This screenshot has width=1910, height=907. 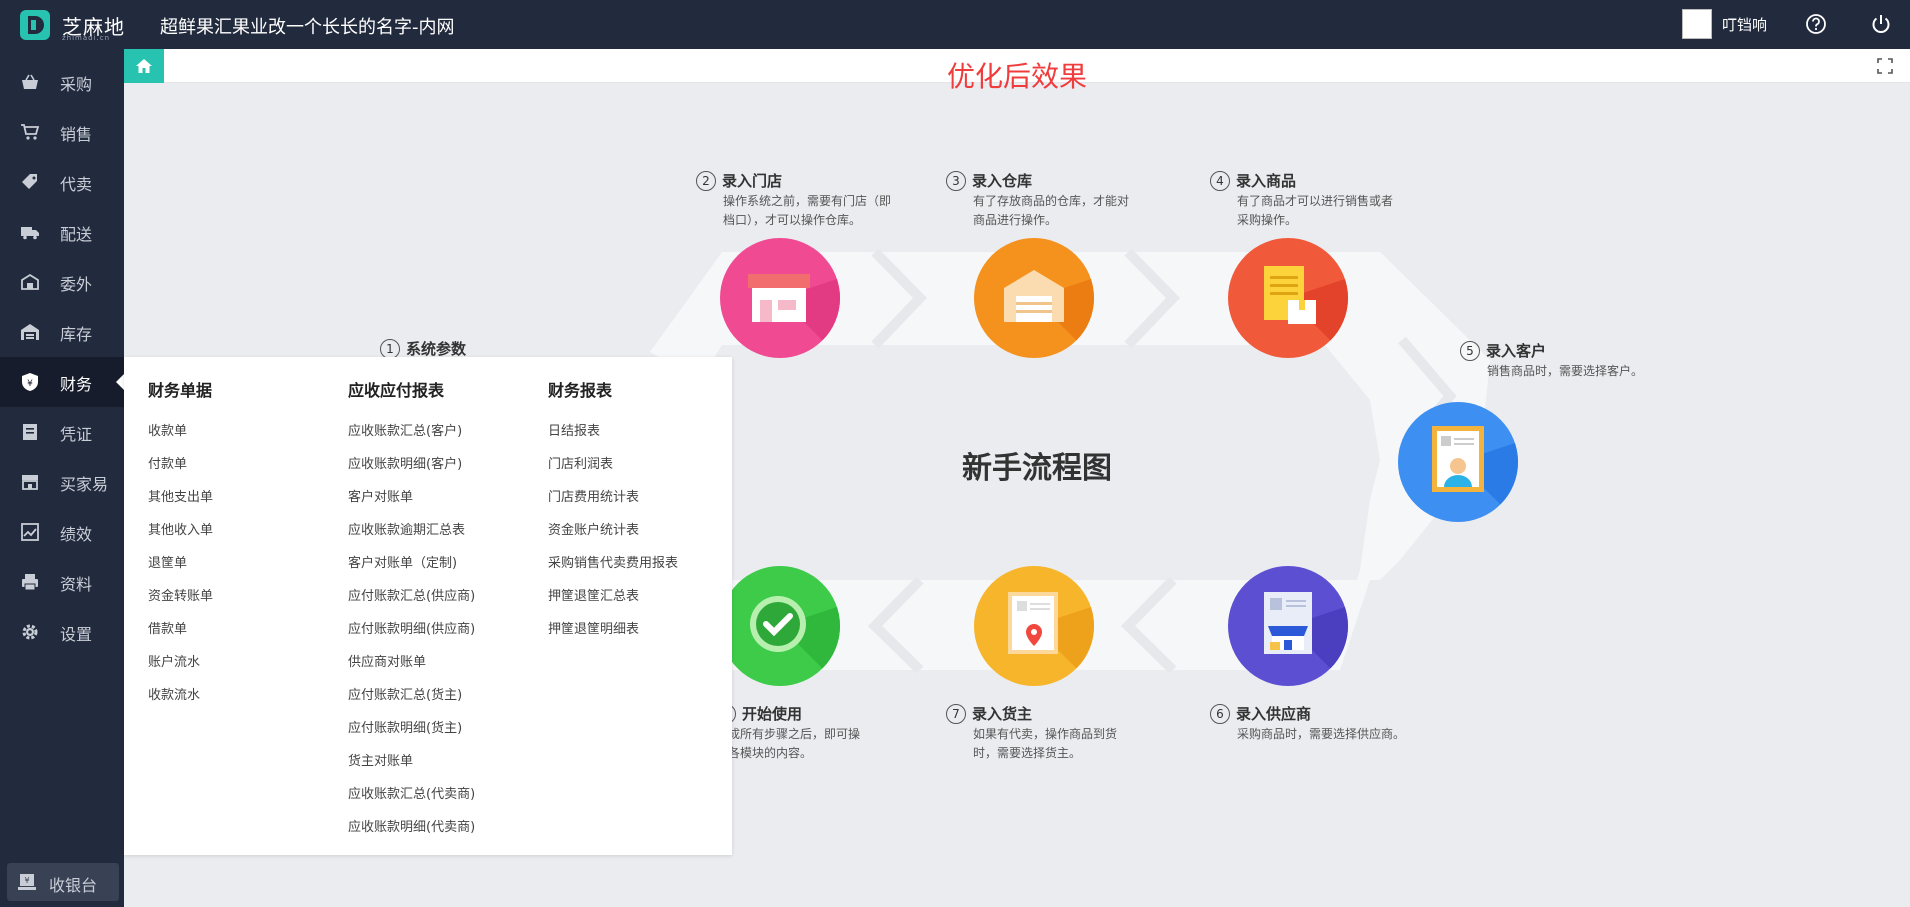 What do you see at coordinates (1744, 24) in the screenshot?
I see `user-name: 叮铛响` at bounding box center [1744, 24].